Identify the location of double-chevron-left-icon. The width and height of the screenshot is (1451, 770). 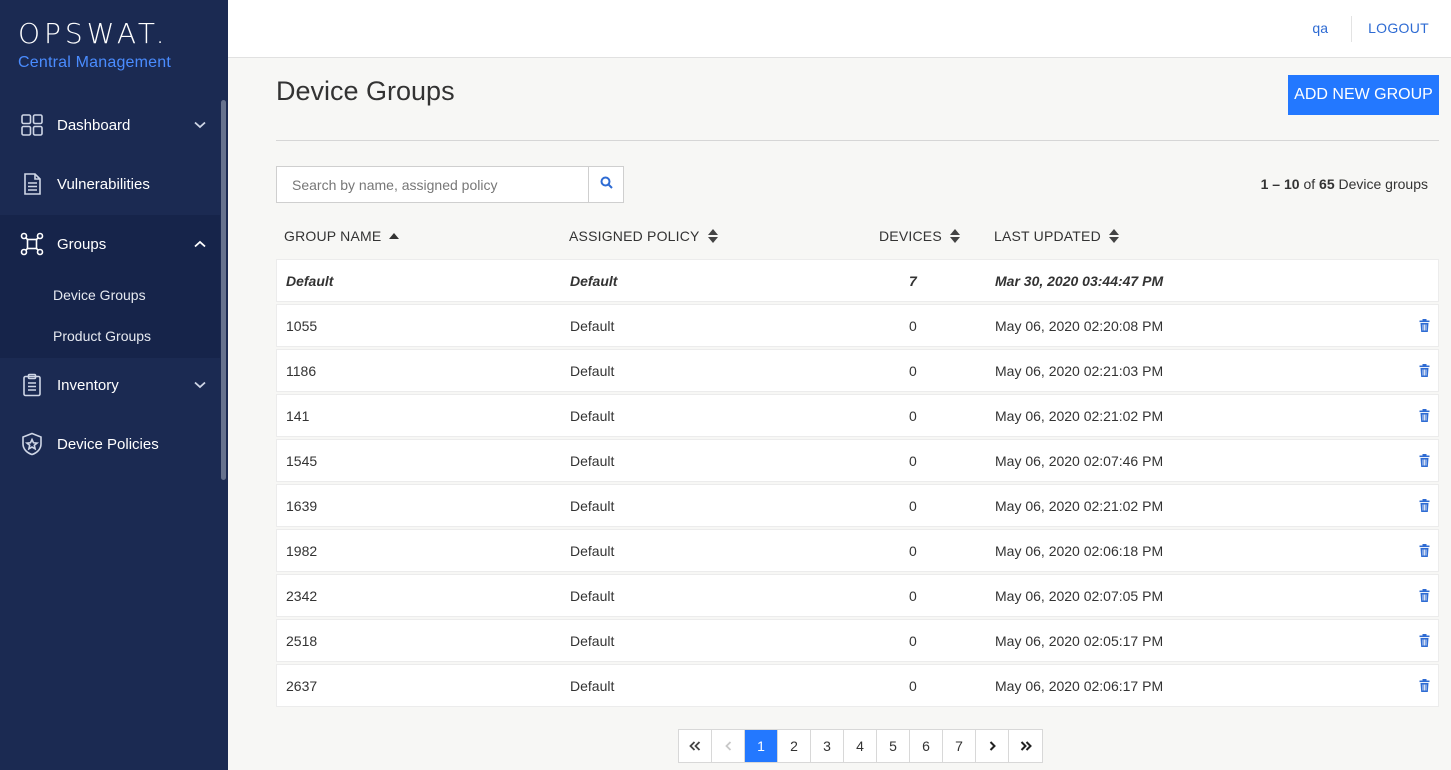
(695, 746).